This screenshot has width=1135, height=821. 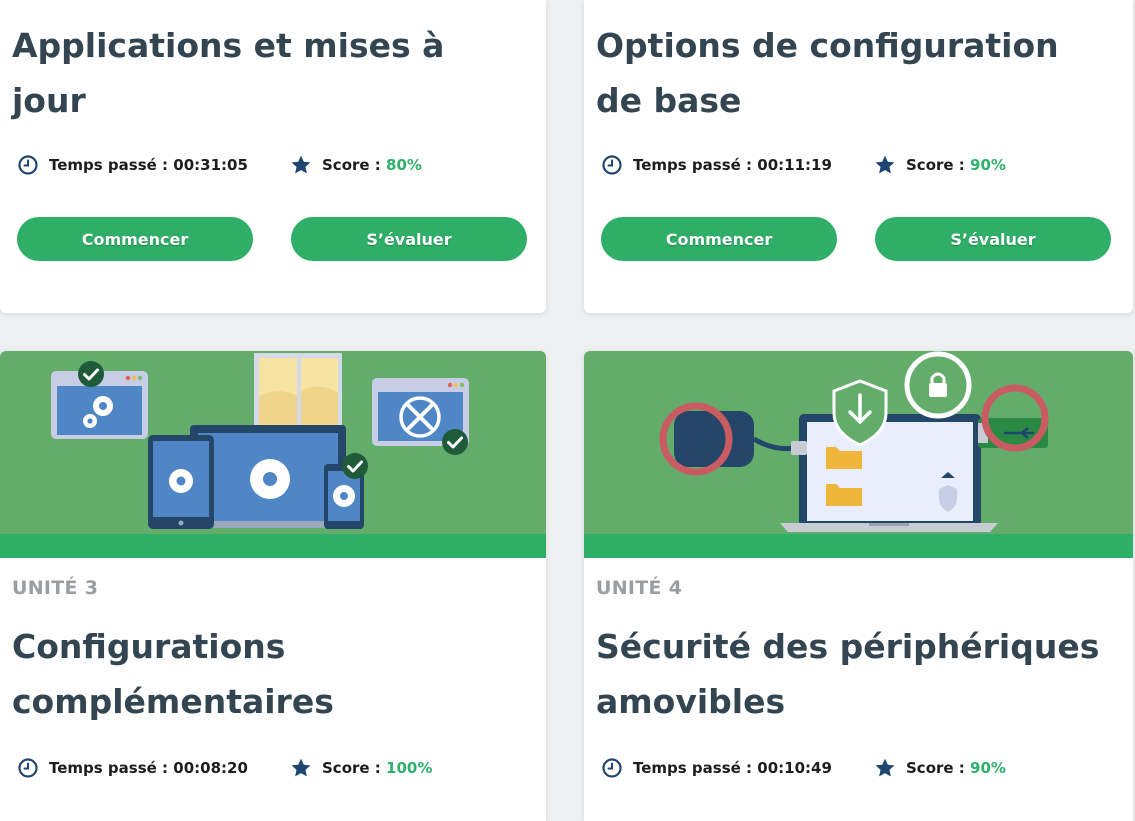 What do you see at coordinates (228, 73) in the screenshot?
I see `card-title: Applications et mises à jour` at bounding box center [228, 73].